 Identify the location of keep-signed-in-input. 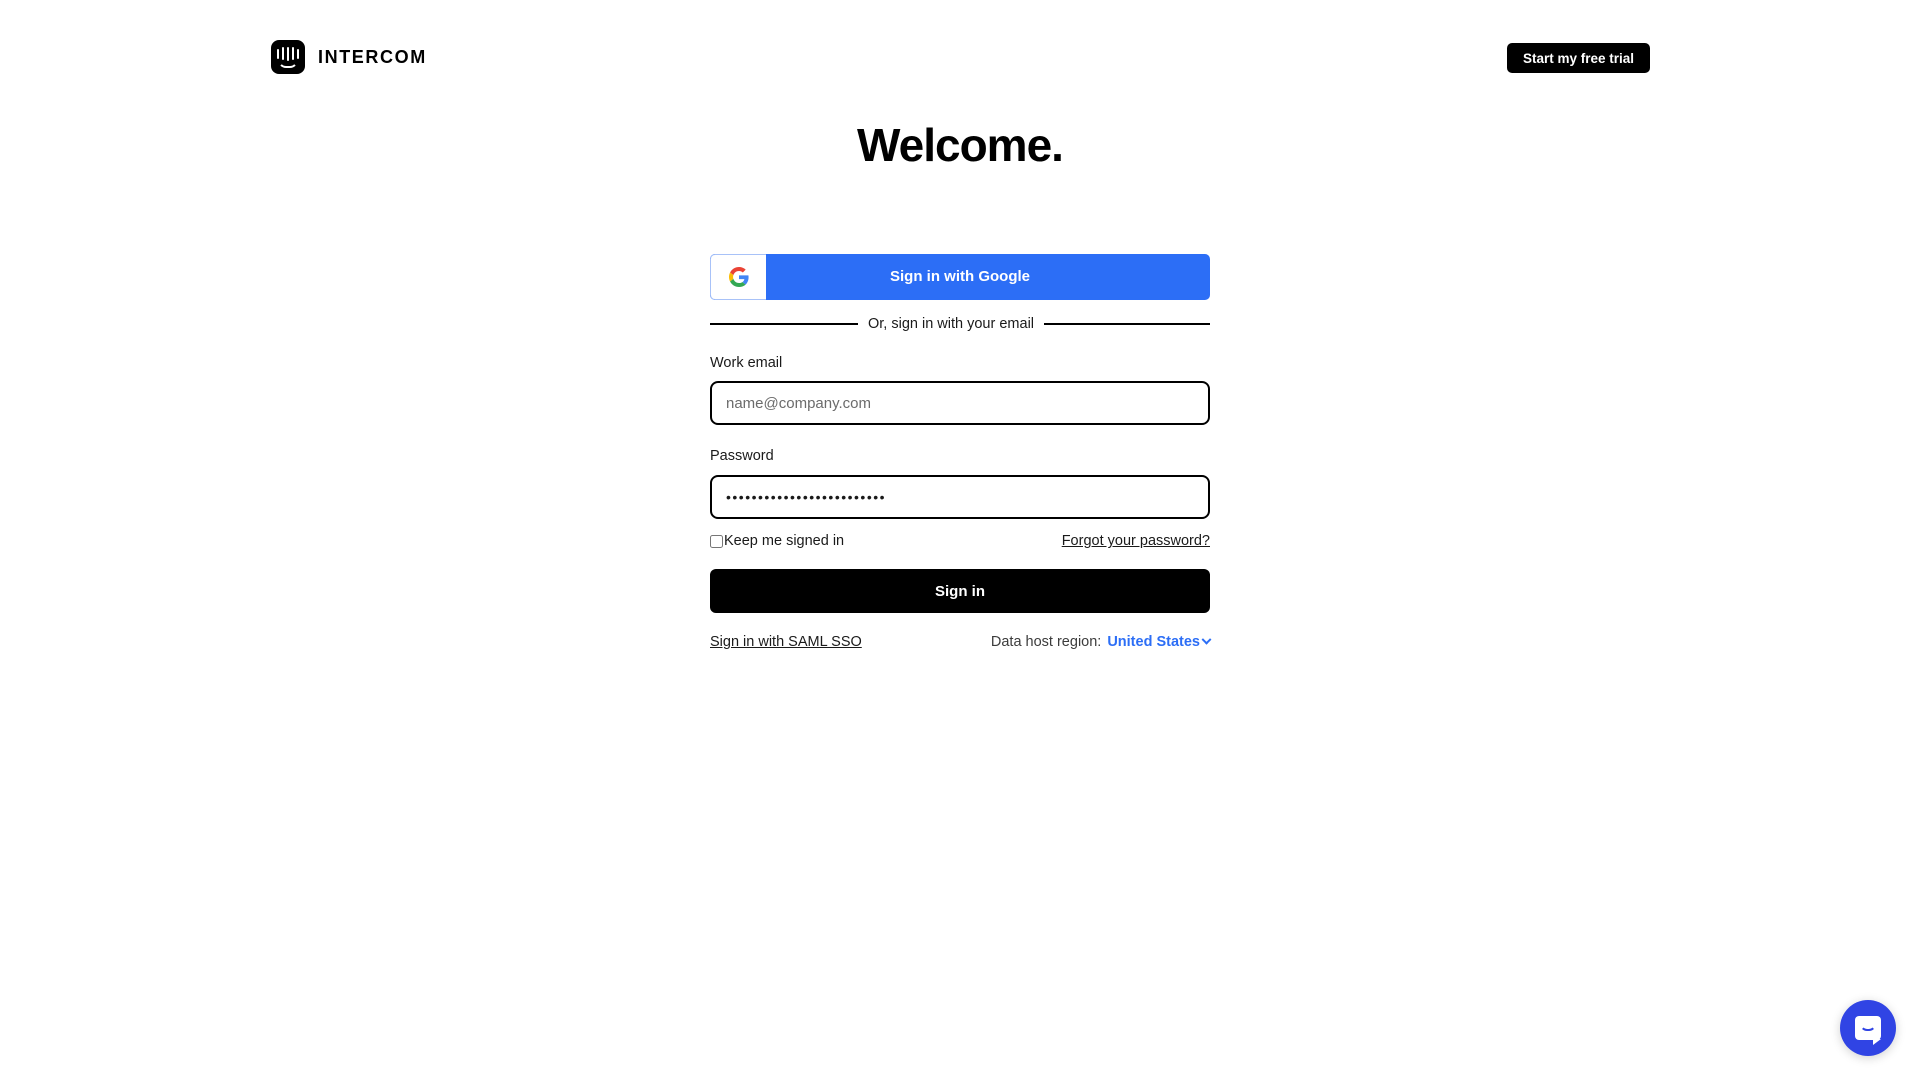
(716, 541).